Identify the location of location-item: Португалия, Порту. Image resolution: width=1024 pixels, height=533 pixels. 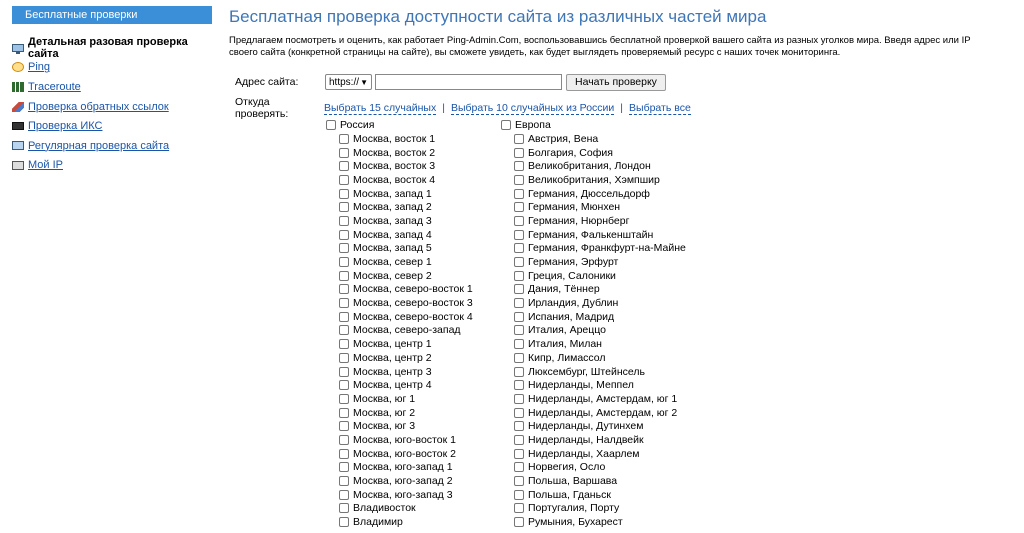
(593, 509).